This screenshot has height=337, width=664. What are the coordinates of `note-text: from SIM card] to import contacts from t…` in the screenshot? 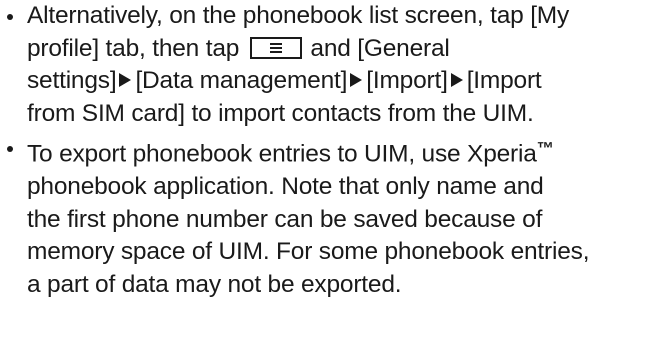 It's located at (280, 113).